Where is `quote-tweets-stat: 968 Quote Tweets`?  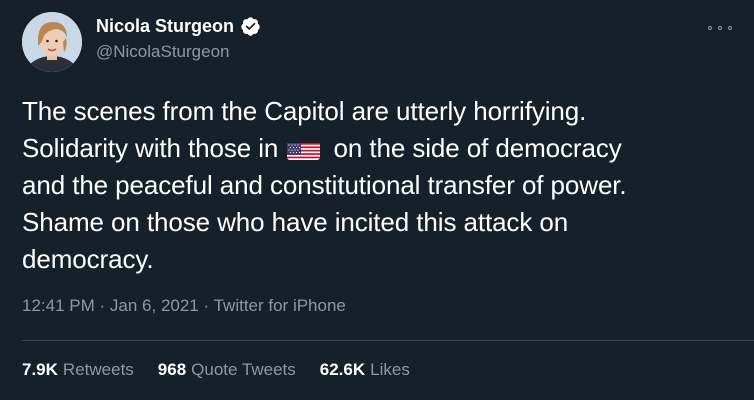
quote-tweets-stat: 968 Quote Tweets is located at coordinates (227, 370).